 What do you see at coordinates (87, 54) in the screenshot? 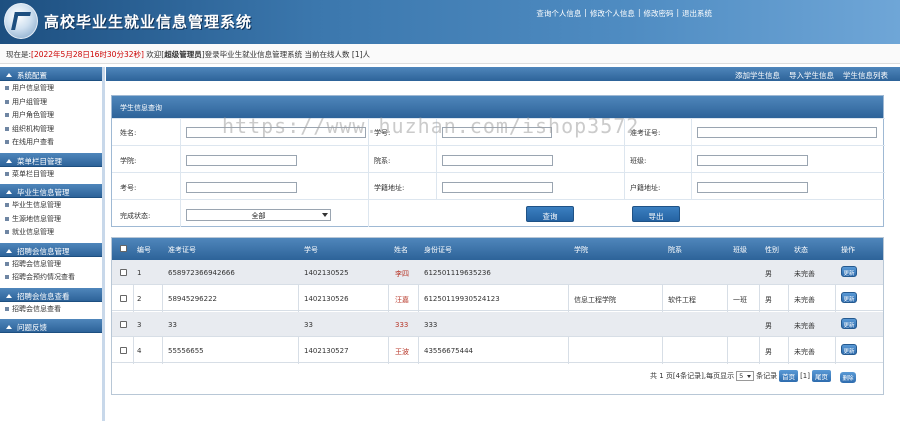
I see `current-datetime: [2022年5月28日16时30分32秒]` at bounding box center [87, 54].